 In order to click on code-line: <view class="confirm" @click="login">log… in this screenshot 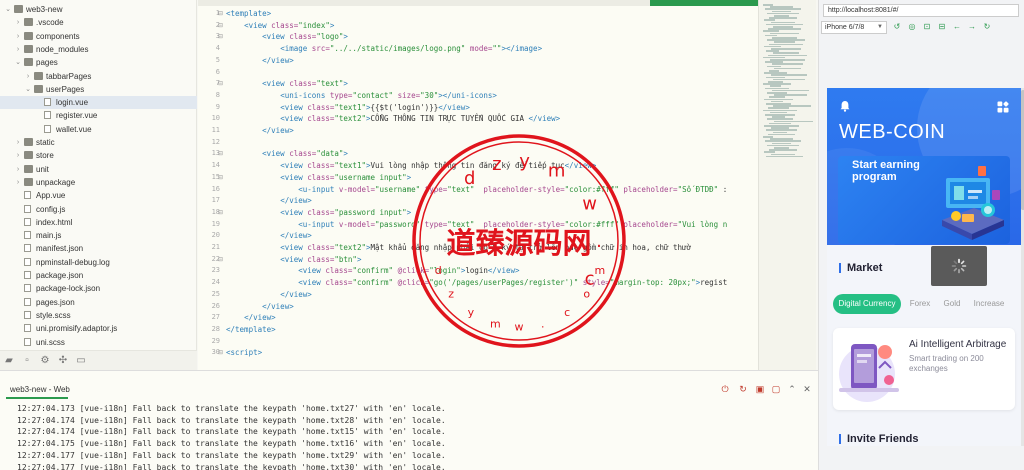, I will do `click(372, 271)`.